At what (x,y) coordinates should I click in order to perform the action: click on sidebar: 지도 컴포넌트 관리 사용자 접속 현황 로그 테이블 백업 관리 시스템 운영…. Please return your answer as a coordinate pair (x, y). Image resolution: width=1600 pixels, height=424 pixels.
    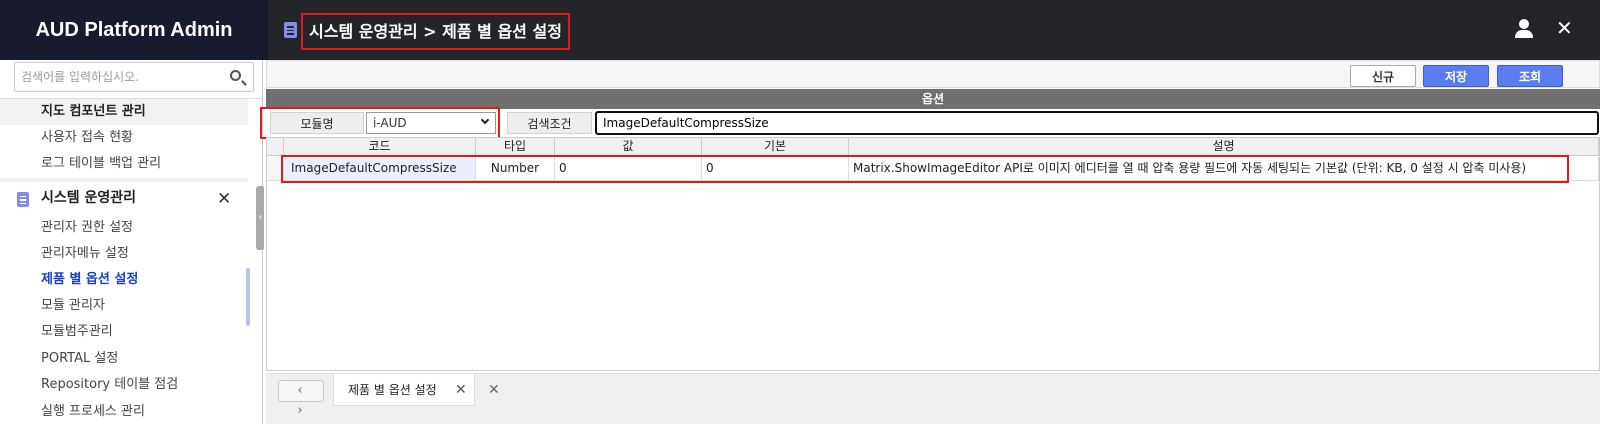
    Looking at the image, I should click on (131, 242).